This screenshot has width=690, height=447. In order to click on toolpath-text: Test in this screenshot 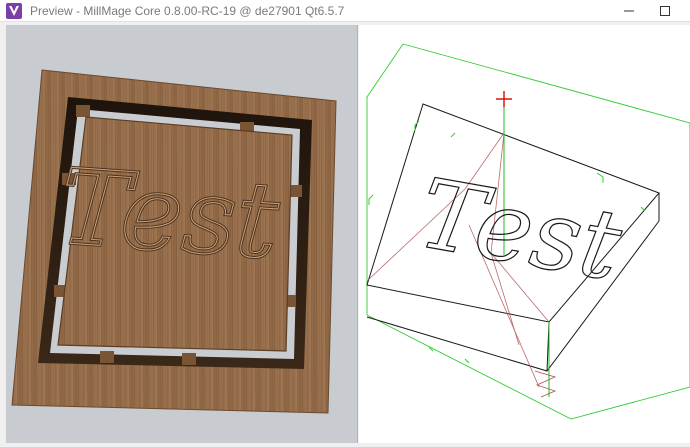, I will do `click(520, 229)`.